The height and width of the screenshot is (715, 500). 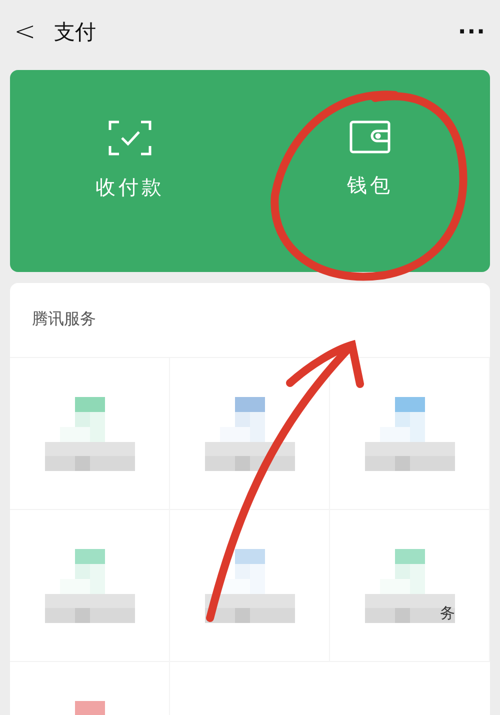 I want to click on service-tile: 务, so click(x=410, y=586).